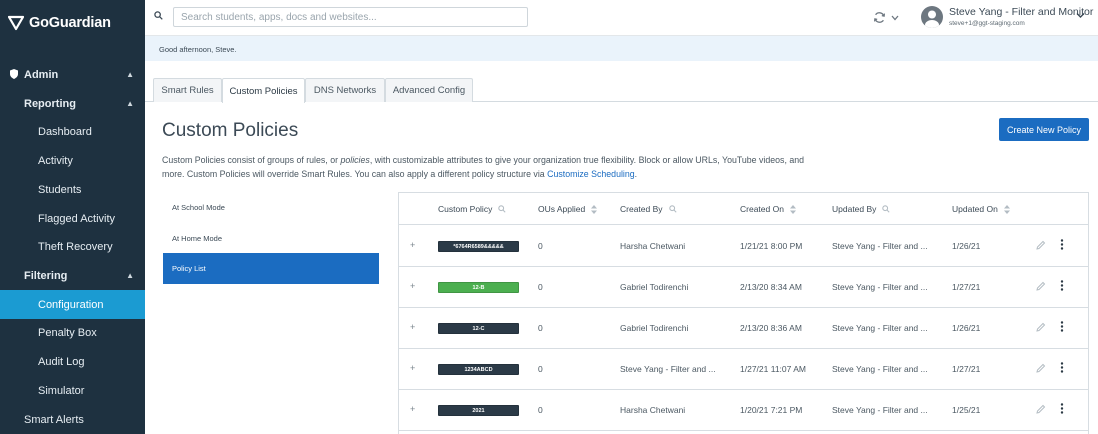 This screenshot has height=434, width=1098. What do you see at coordinates (72, 275) in the screenshot?
I see `sidebar-item-filtering: Filtering ▲` at bounding box center [72, 275].